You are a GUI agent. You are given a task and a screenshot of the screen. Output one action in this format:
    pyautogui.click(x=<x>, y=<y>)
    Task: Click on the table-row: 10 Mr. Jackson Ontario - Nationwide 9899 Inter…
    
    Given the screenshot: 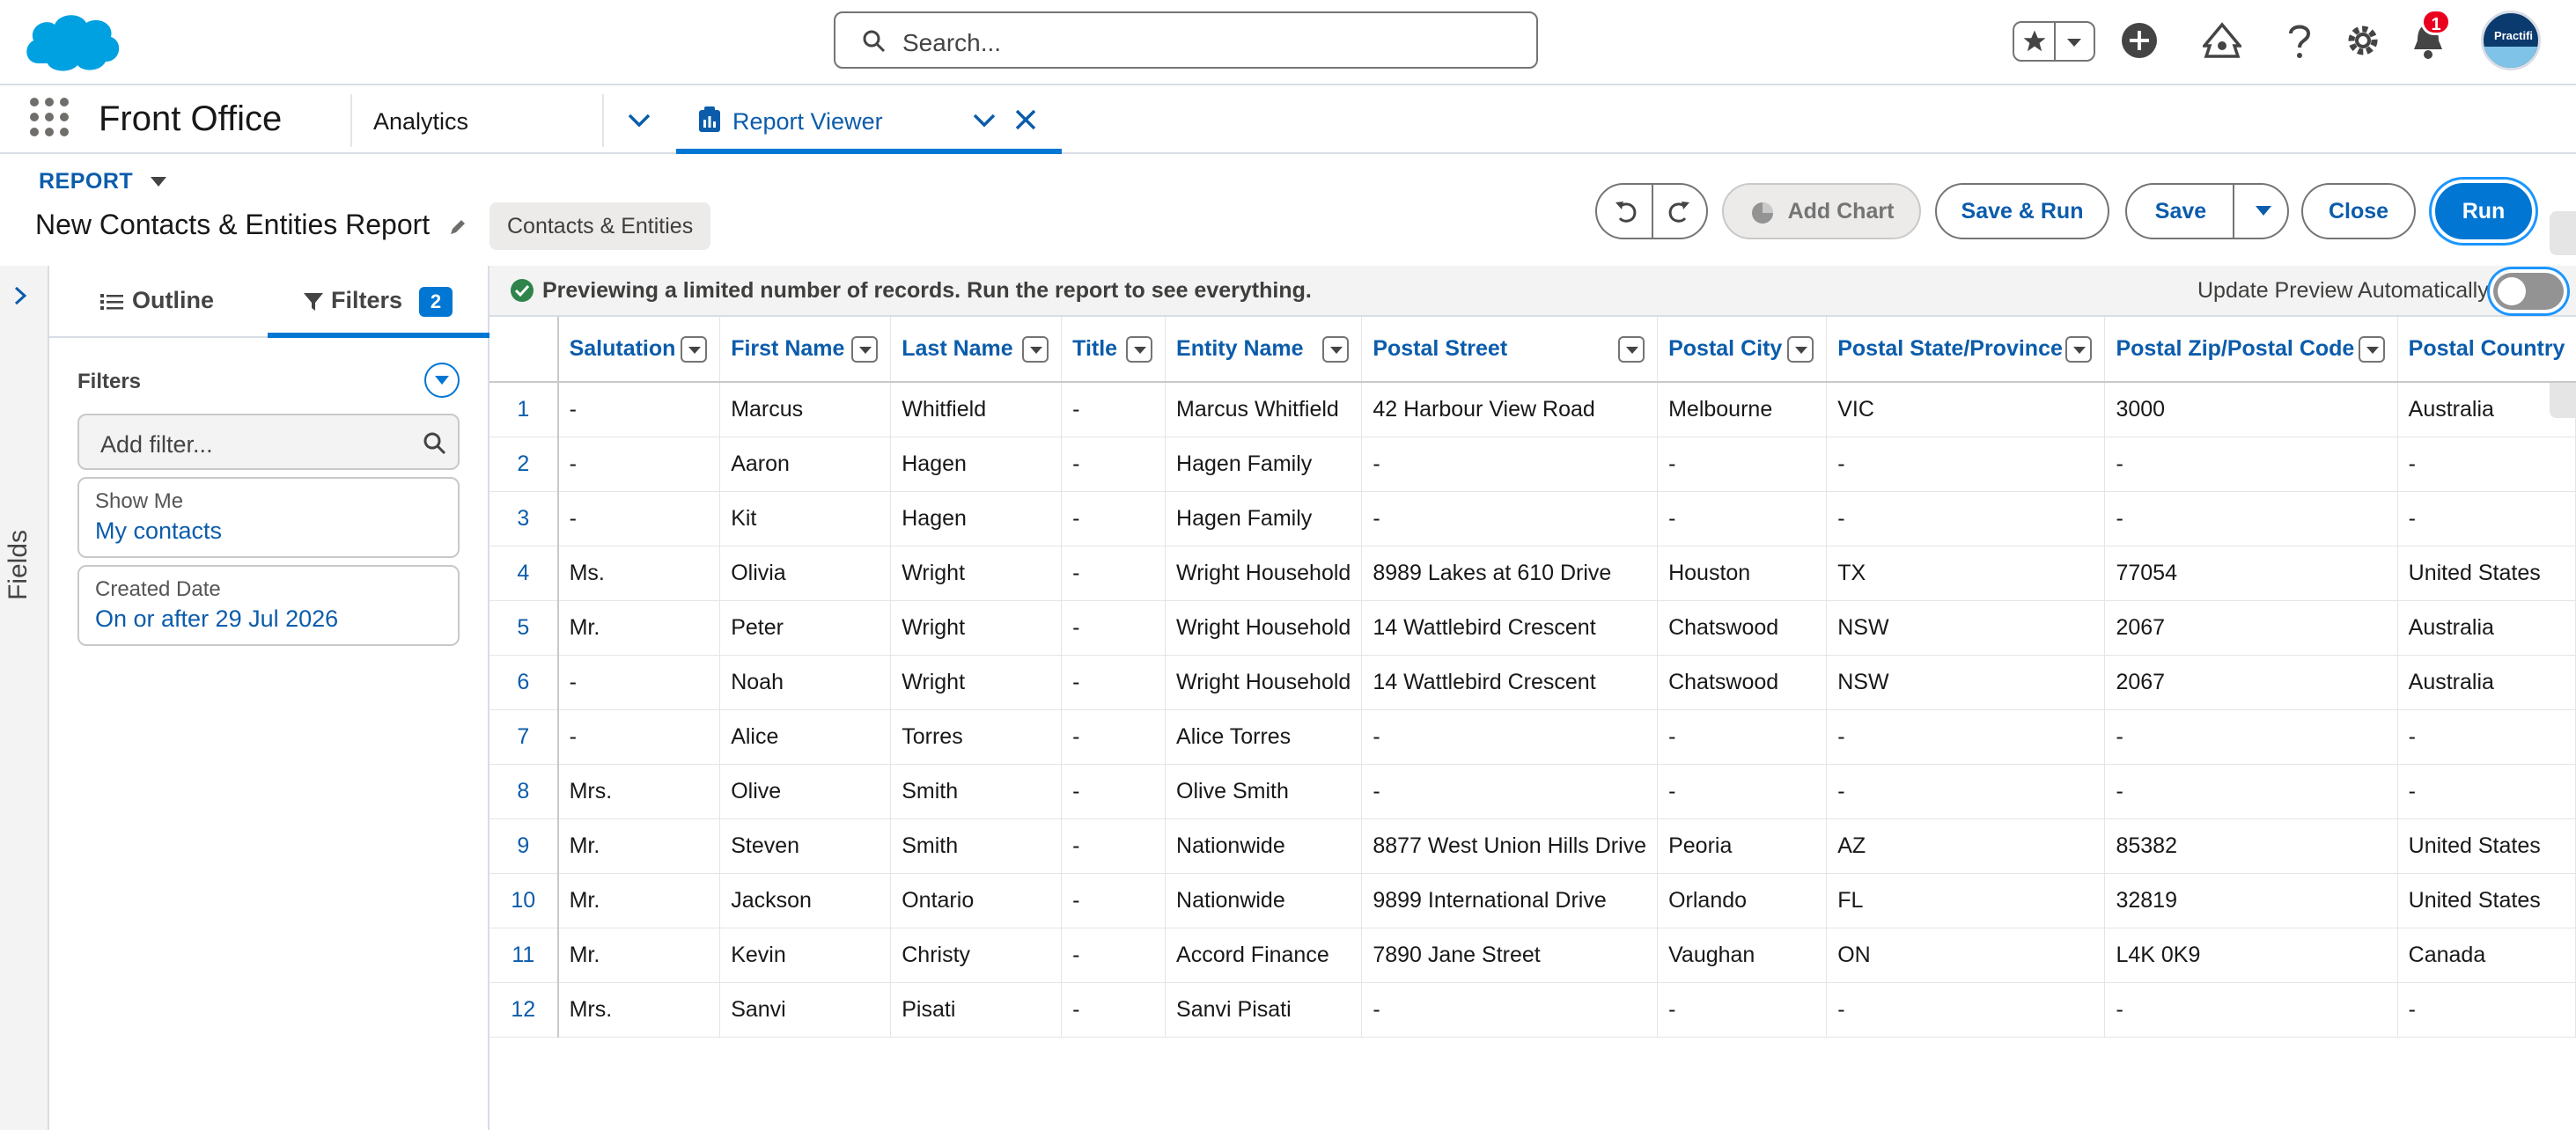 What is the action you would take?
    pyautogui.click(x=1533, y=900)
    